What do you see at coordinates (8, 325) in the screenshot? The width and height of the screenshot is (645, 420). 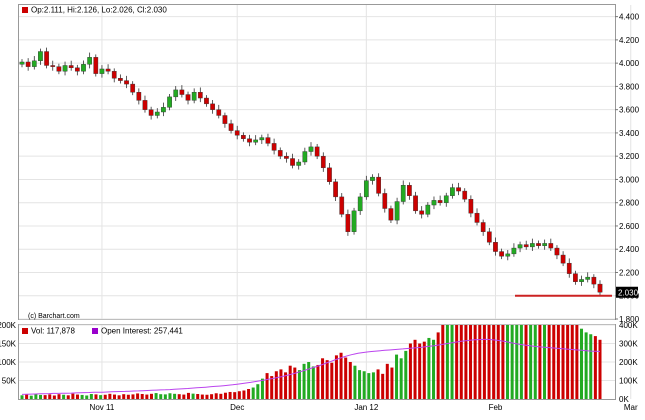 I see `volume-tick-label: 200K` at bounding box center [8, 325].